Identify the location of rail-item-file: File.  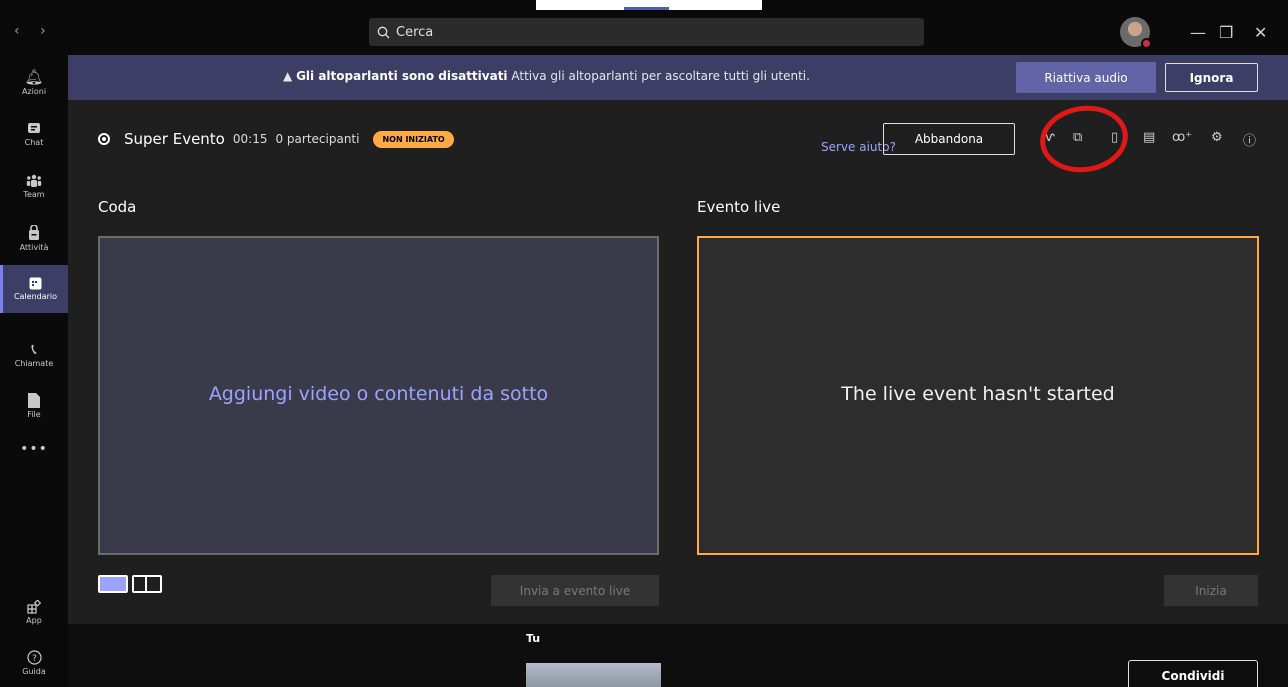
(34, 406).